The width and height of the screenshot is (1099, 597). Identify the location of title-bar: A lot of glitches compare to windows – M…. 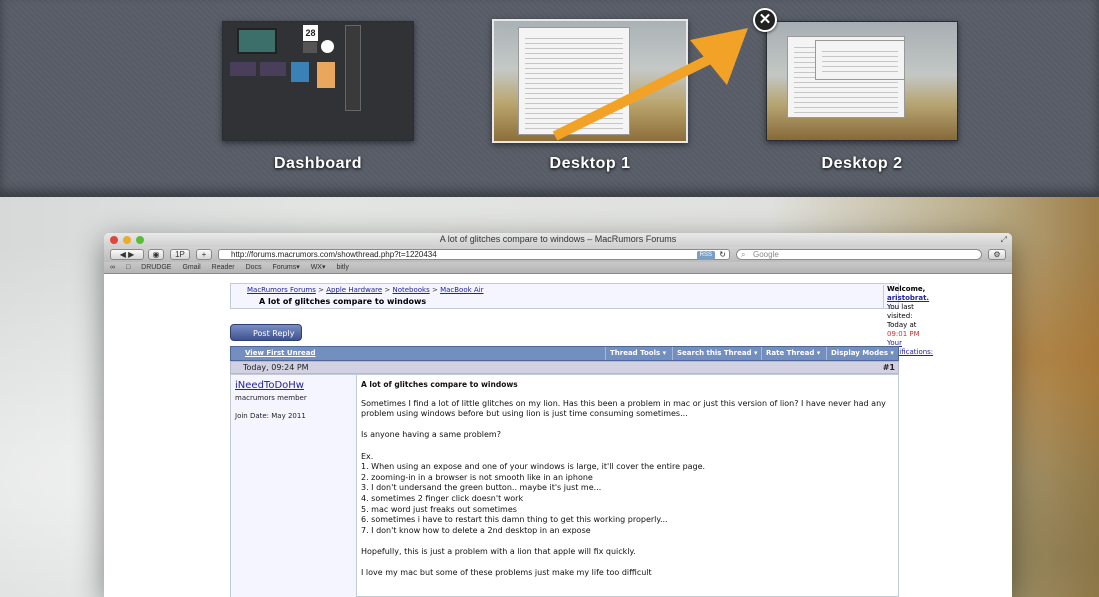
(558, 240).